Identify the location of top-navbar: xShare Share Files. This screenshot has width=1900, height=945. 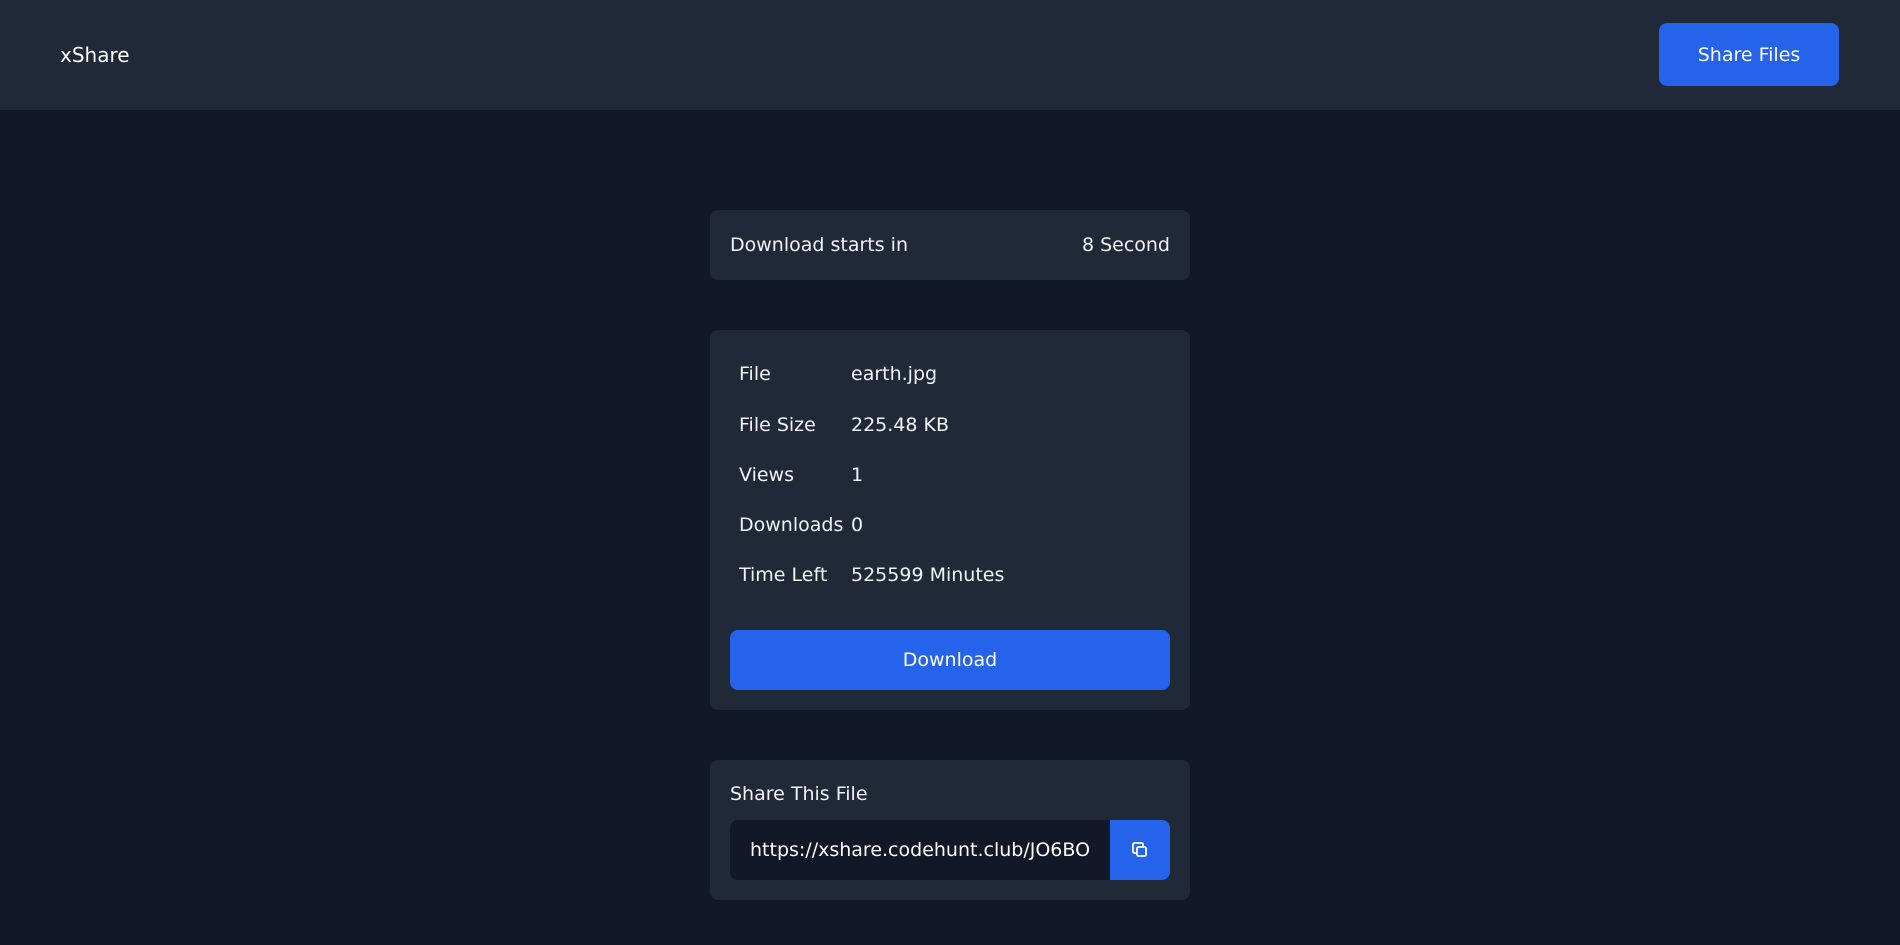
(950, 55).